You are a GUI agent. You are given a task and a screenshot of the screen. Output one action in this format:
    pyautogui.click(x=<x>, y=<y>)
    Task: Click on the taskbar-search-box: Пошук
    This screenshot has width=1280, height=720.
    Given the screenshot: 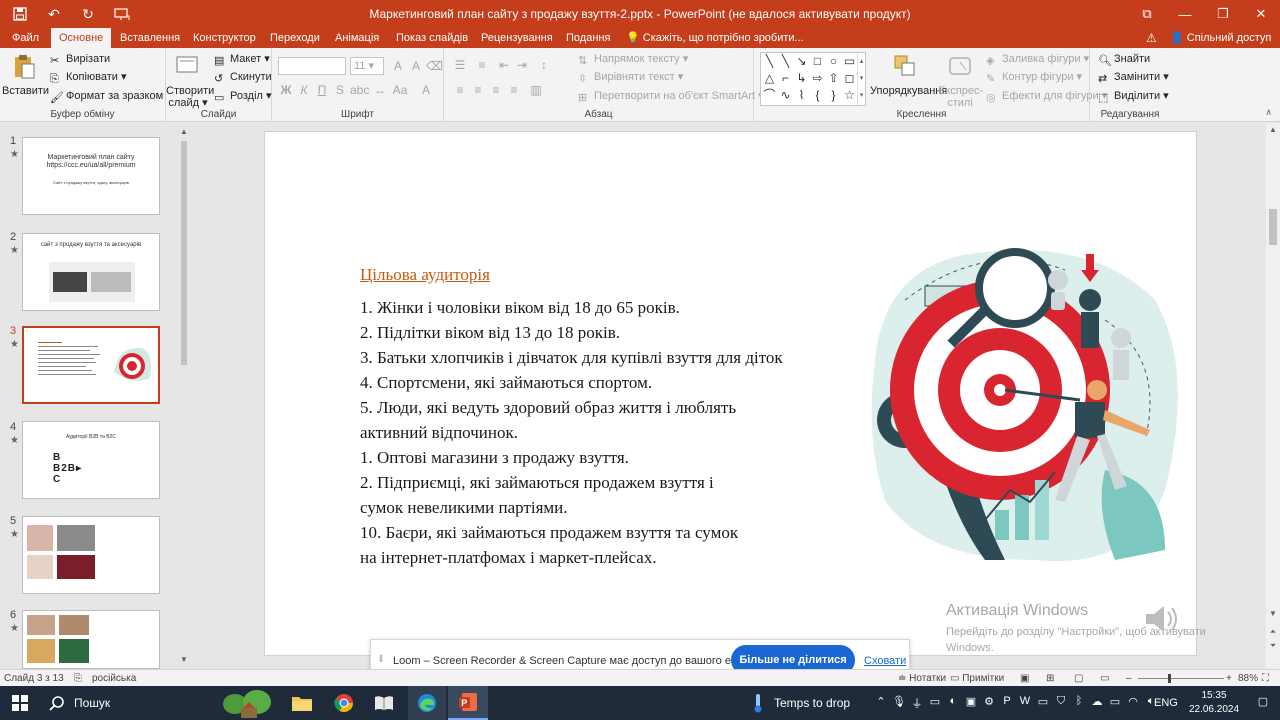 What is the action you would take?
    pyautogui.click(x=92, y=703)
    